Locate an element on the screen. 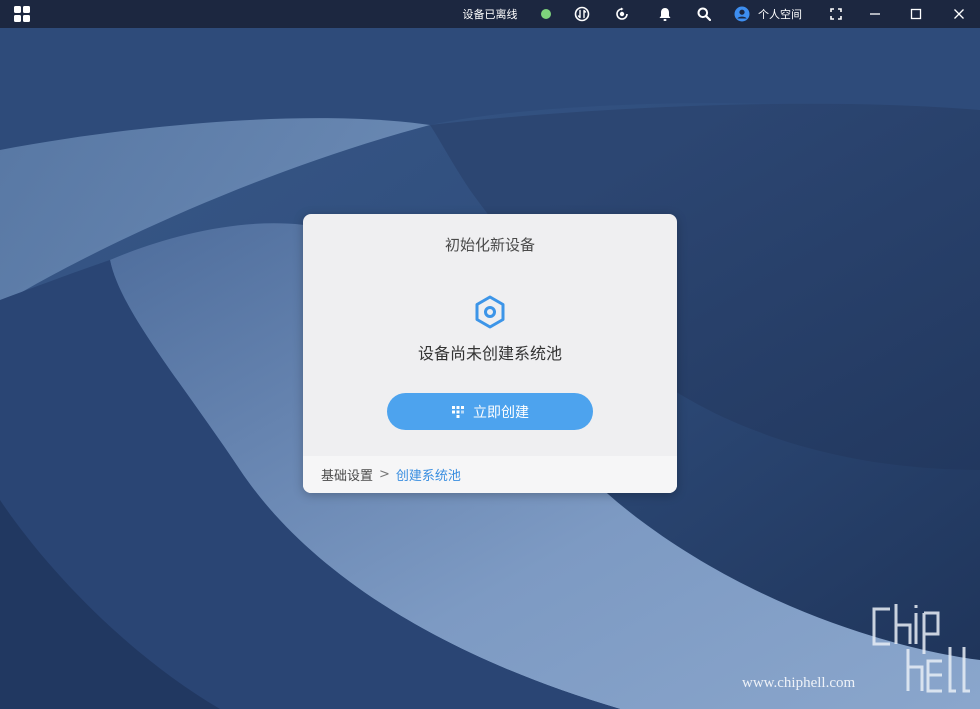  create-now-label: 立即创建 is located at coordinates (501, 411).